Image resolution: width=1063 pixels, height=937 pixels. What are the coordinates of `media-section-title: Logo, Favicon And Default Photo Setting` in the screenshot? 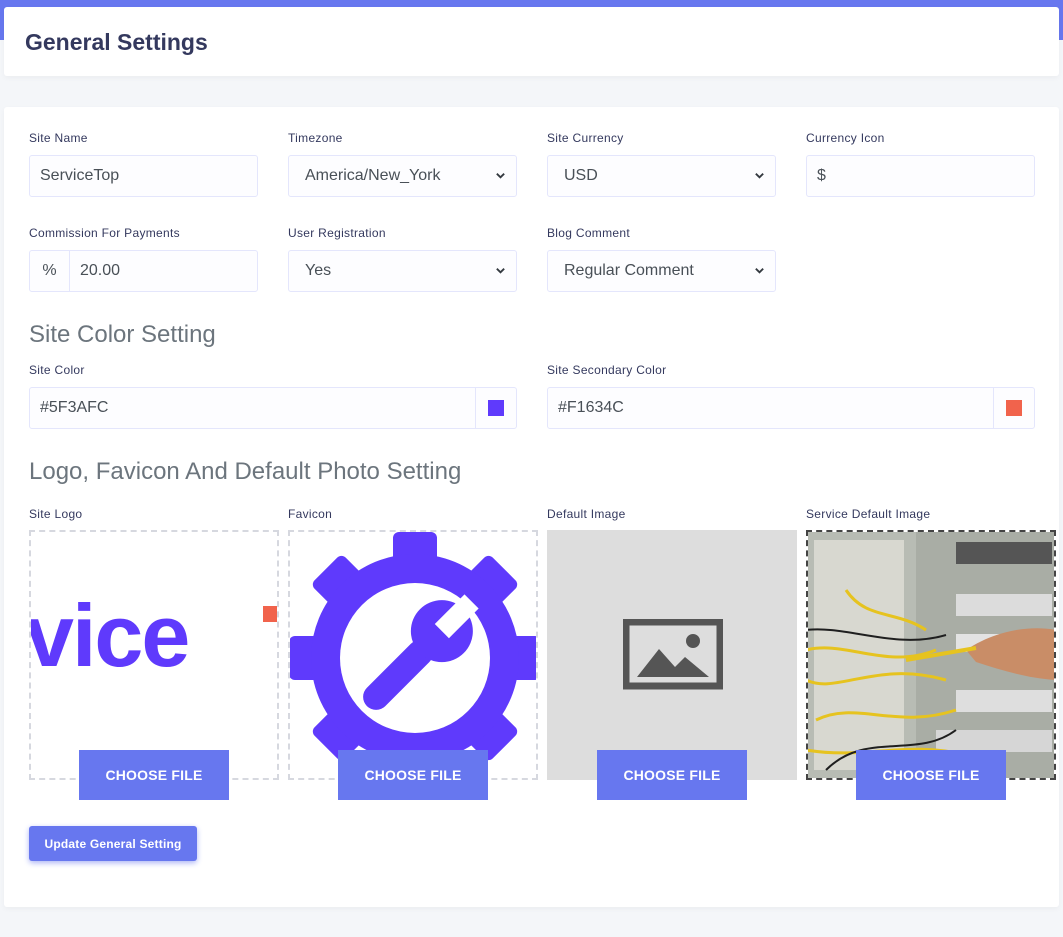 It's located at (245, 471).